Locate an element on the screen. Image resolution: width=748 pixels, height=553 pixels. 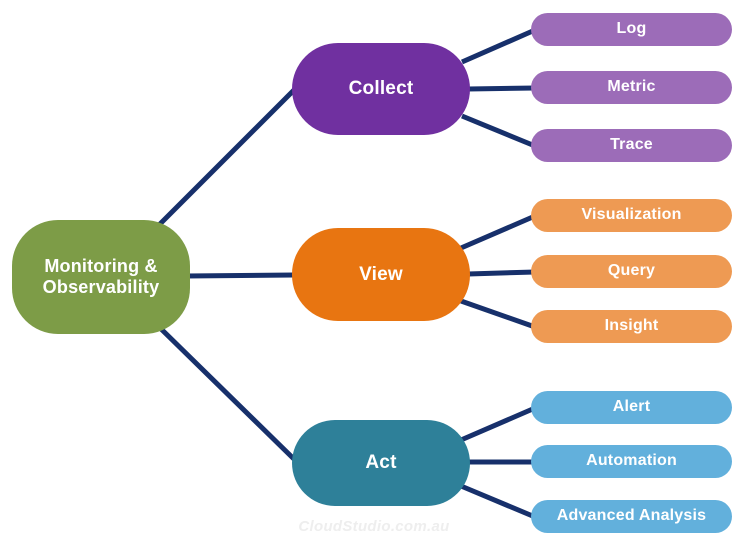
node-root-label: Monitoring & Observability is located at coordinates (101, 276).